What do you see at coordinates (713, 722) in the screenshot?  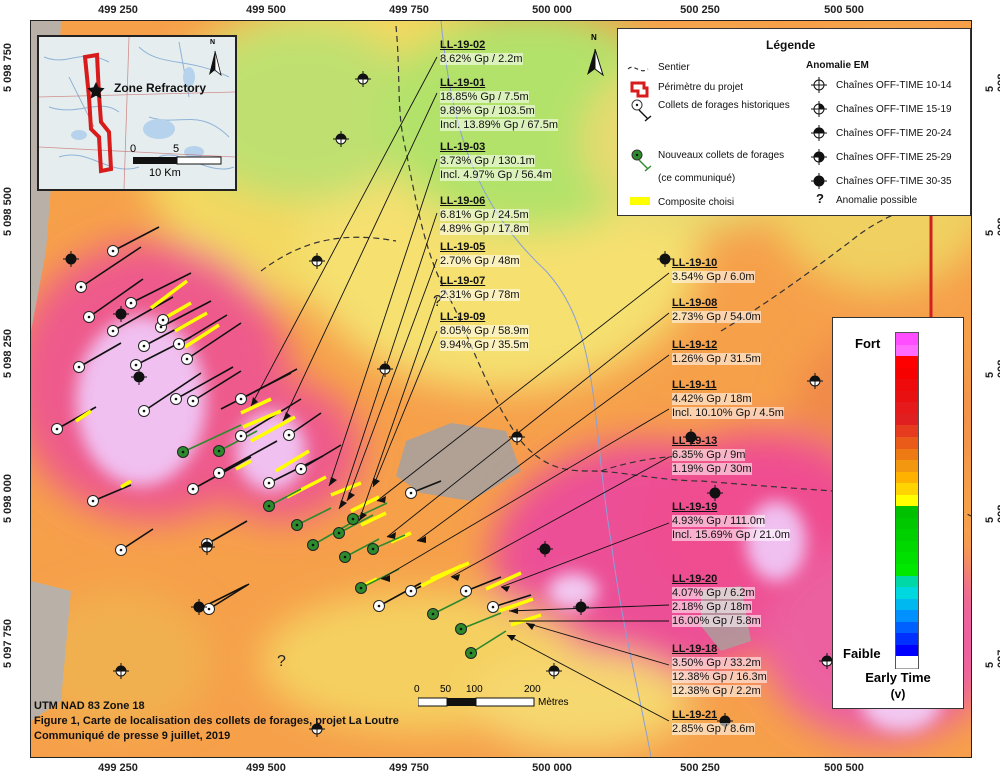 I see `hole-label: LL-19-21 2.85% Gp / 8.6m` at bounding box center [713, 722].